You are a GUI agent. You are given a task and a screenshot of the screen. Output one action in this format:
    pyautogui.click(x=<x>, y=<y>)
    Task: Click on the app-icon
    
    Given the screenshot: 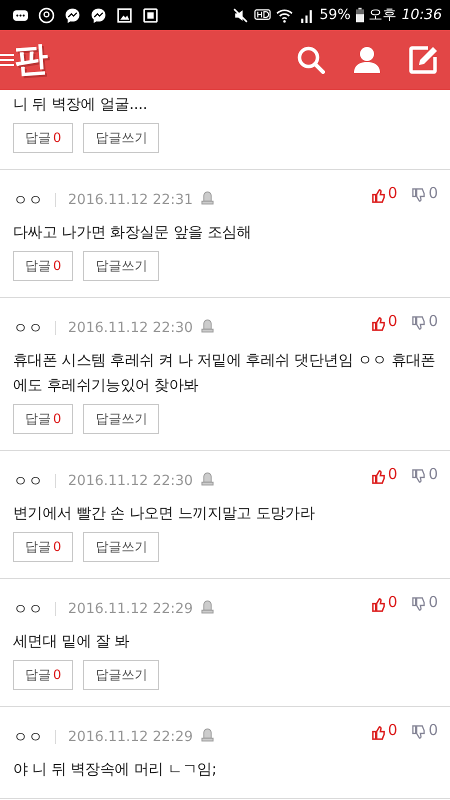 What is the action you would take?
    pyautogui.click(x=150, y=15)
    